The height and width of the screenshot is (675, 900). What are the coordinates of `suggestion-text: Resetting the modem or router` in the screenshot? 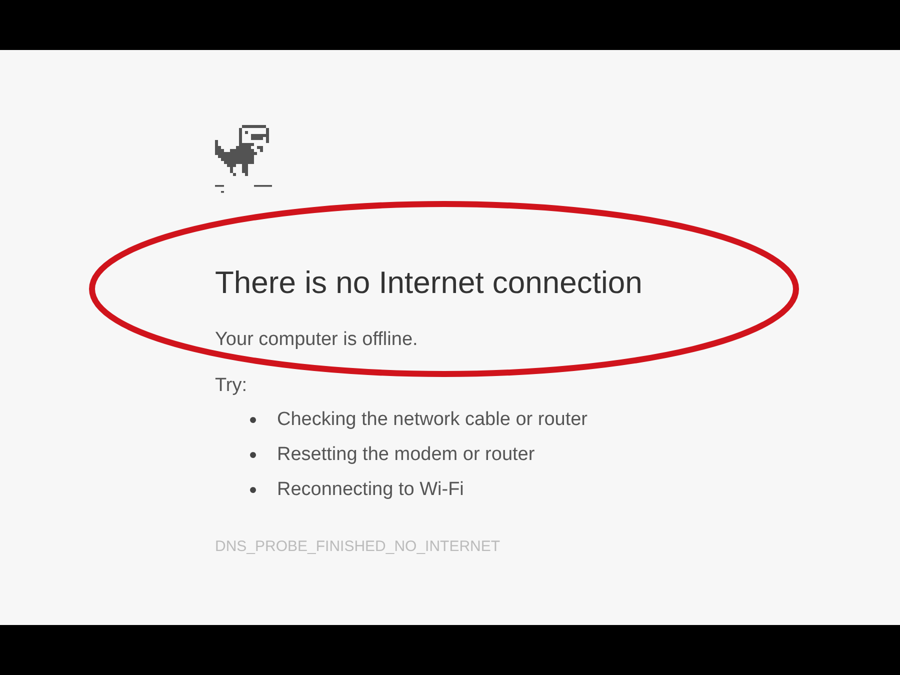 It's located at (406, 455).